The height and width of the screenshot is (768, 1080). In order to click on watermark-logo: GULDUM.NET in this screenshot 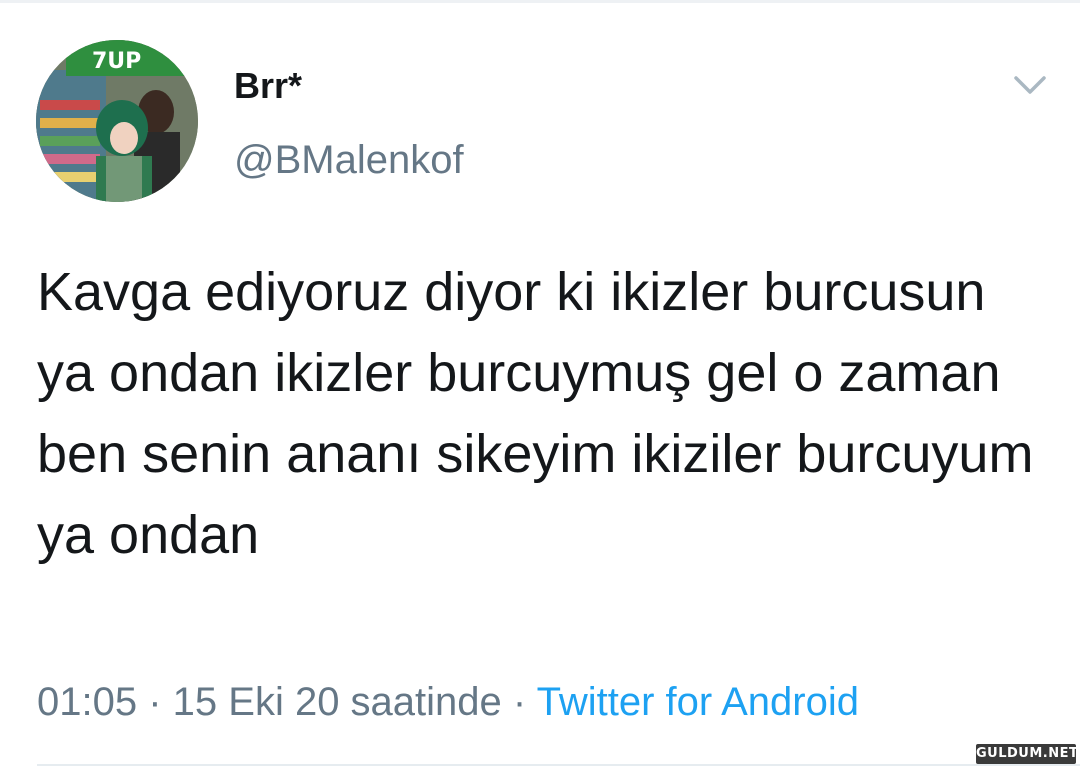, I will do `click(1027, 754)`.